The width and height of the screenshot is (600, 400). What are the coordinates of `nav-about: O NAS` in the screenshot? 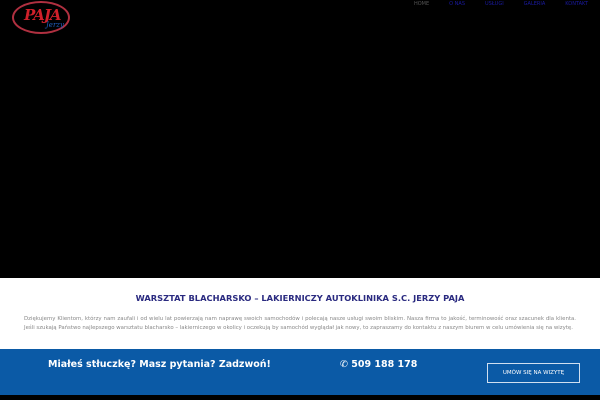 It's located at (457, 4).